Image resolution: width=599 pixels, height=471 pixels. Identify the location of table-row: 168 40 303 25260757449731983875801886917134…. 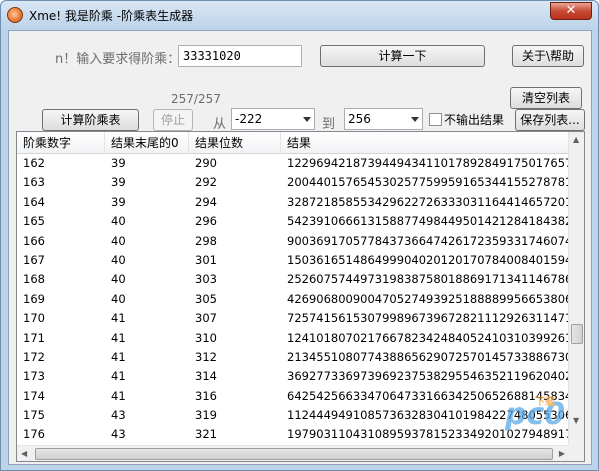
(293, 279).